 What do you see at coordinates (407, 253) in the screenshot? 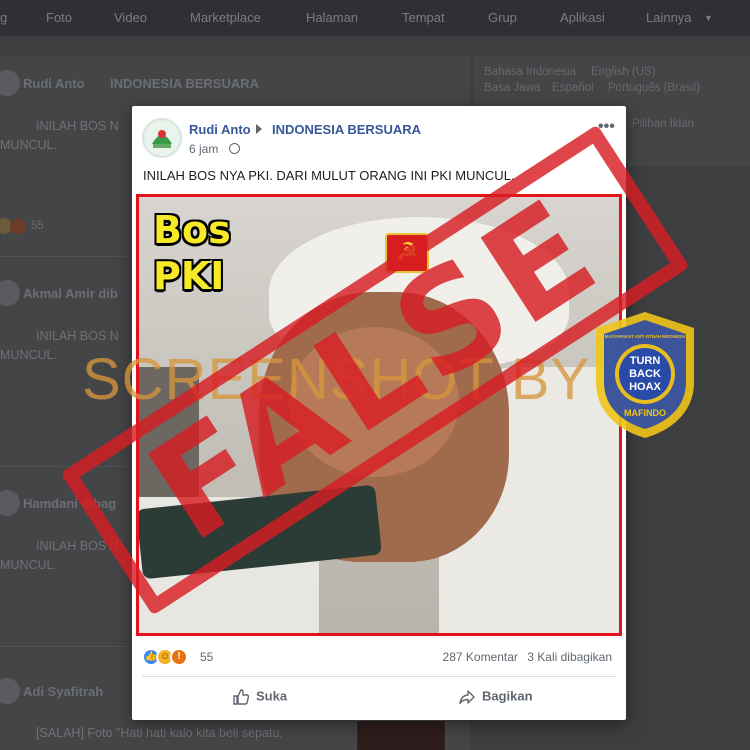
I see `hammer-sickle-icon: ☭` at bounding box center [407, 253].